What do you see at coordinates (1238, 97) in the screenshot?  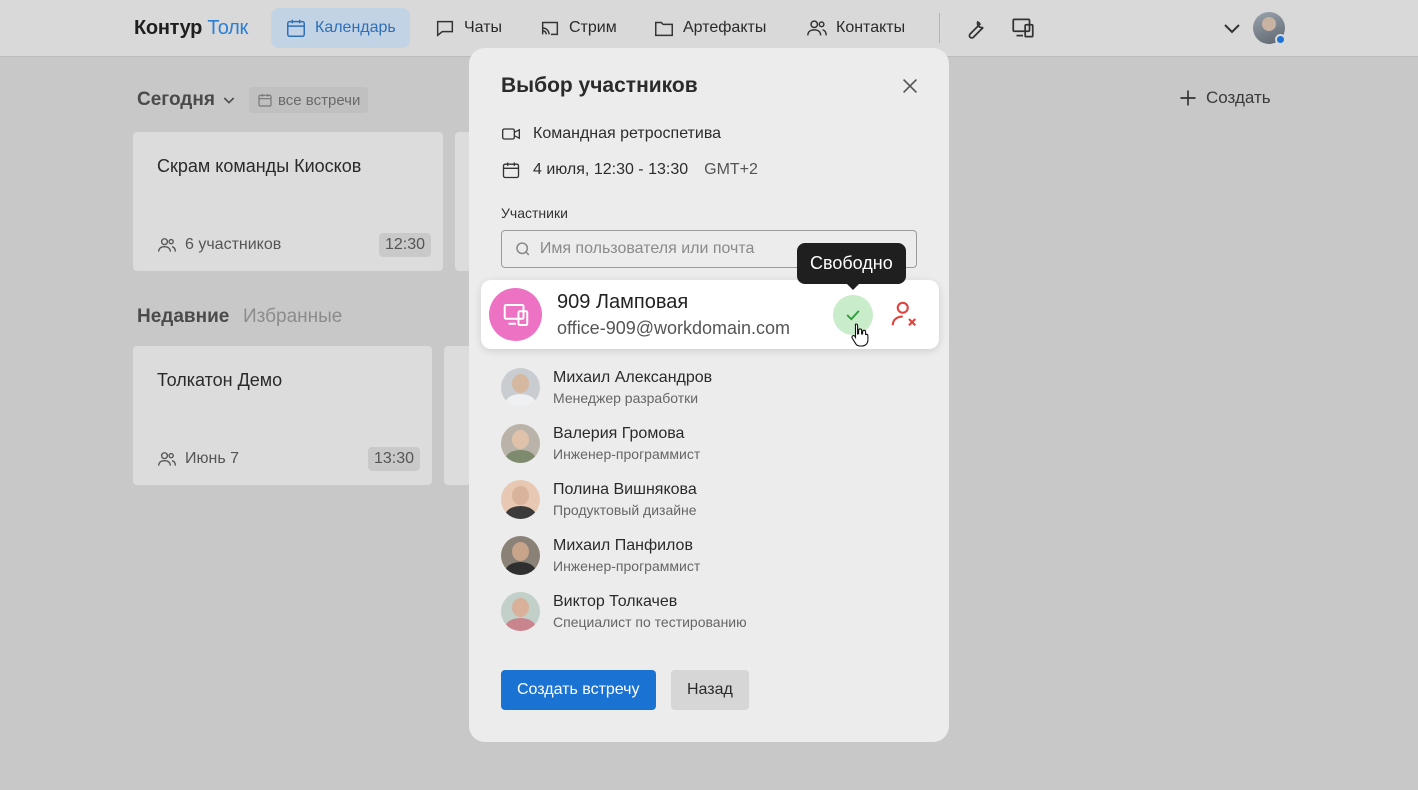 I see `create-label: Создать` at bounding box center [1238, 97].